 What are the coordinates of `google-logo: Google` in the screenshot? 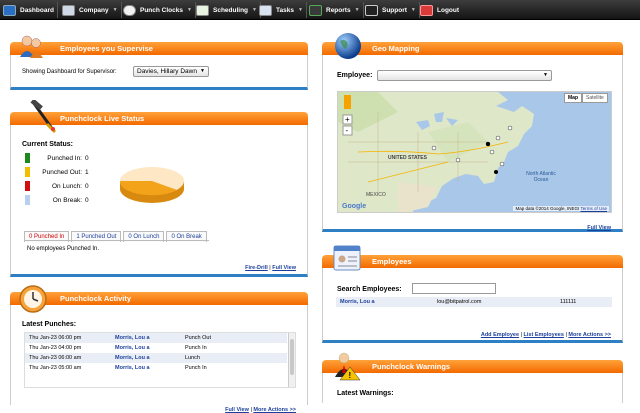 It's located at (354, 206).